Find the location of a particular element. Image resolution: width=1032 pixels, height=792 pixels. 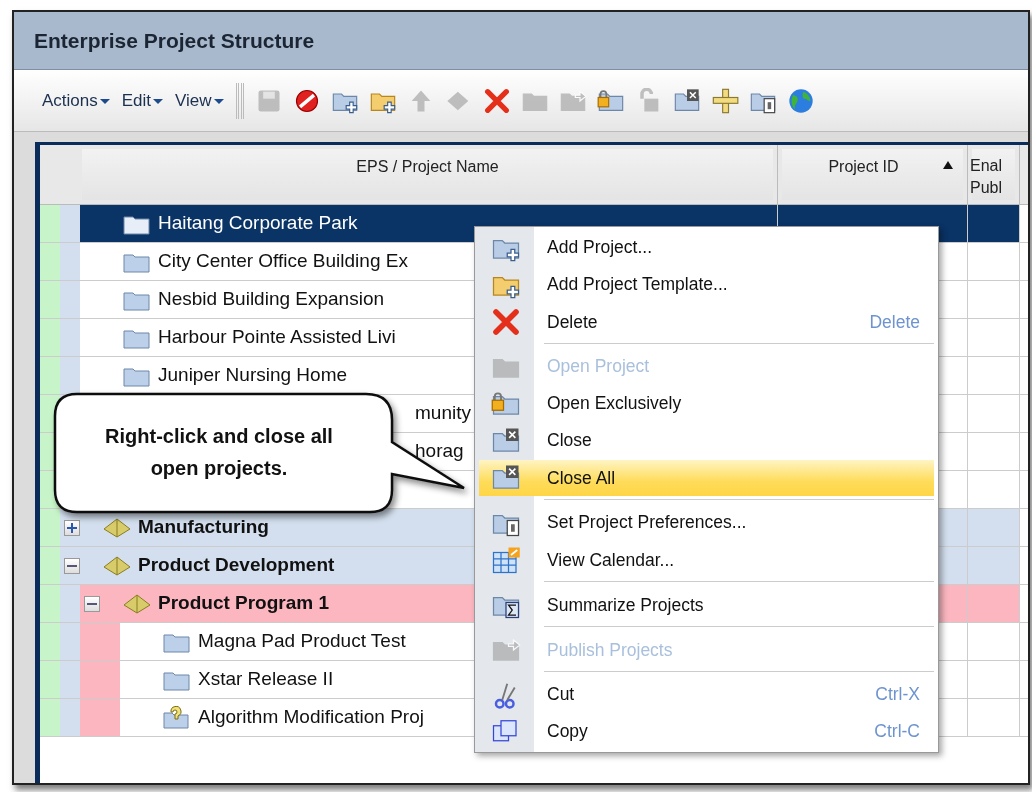

window-title: Enterprise Project Structure is located at coordinates (174, 40).